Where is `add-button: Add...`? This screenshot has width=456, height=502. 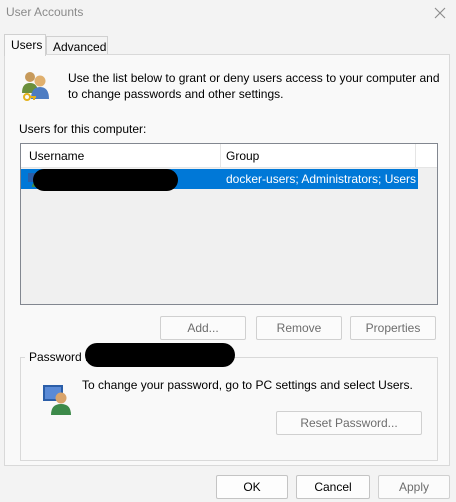 add-button: Add... is located at coordinates (203, 328).